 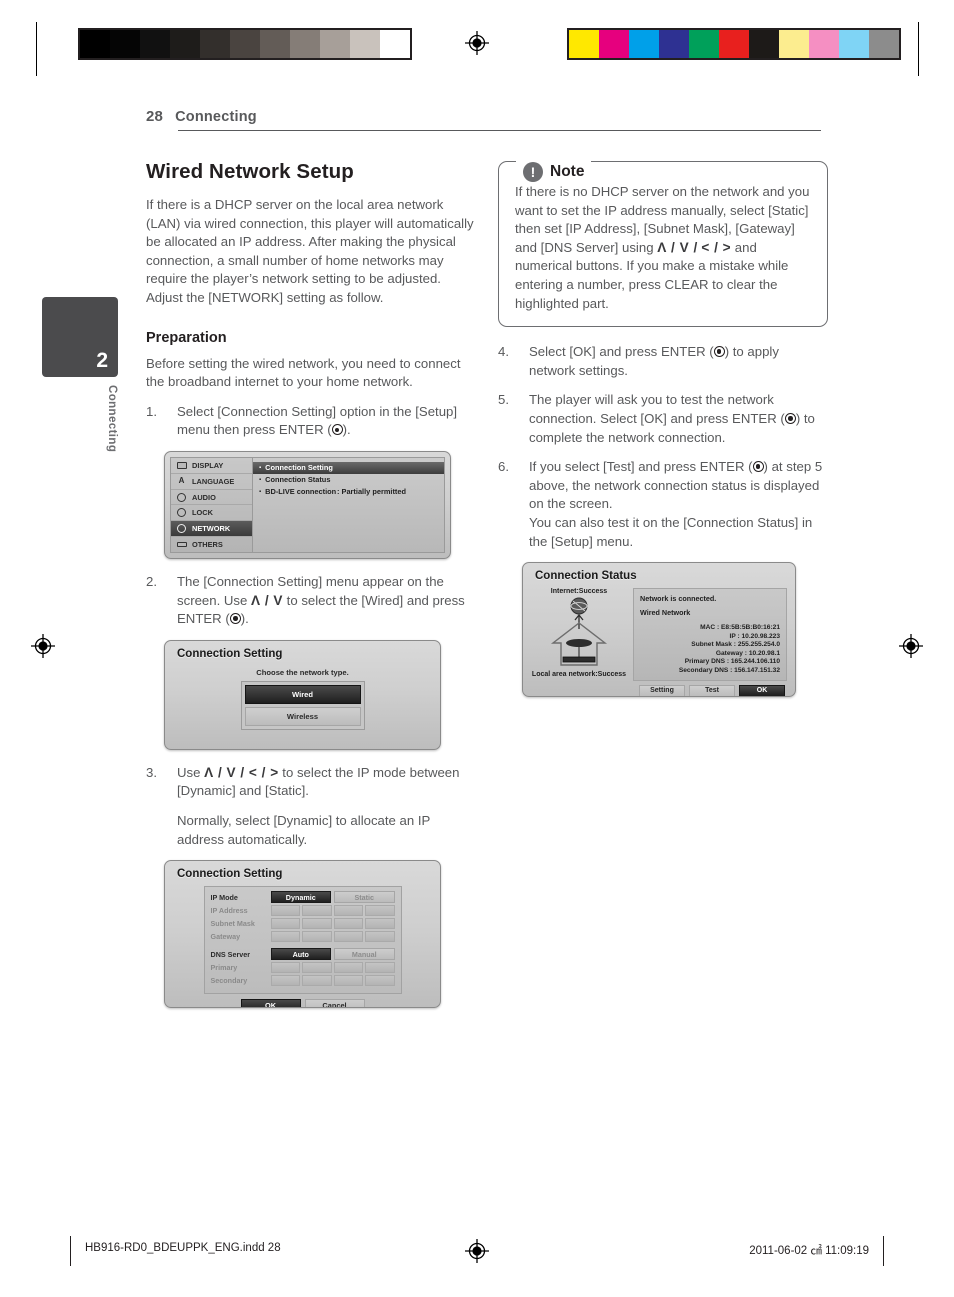 What do you see at coordinates (332, 897) in the screenshot?
I see `ip-mode-options: Dynamic Static` at bounding box center [332, 897].